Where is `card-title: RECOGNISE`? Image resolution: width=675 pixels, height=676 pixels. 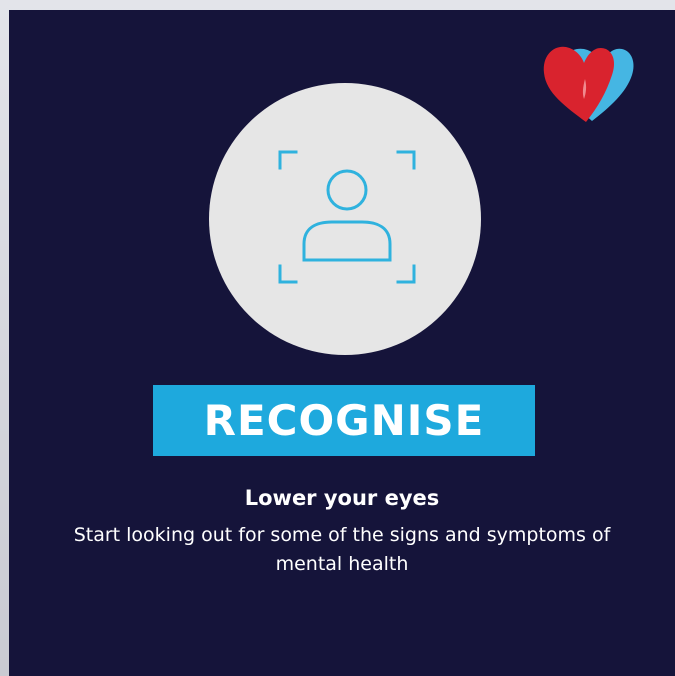 card-title: RECOGNISE is located at coordinates (344, 420).